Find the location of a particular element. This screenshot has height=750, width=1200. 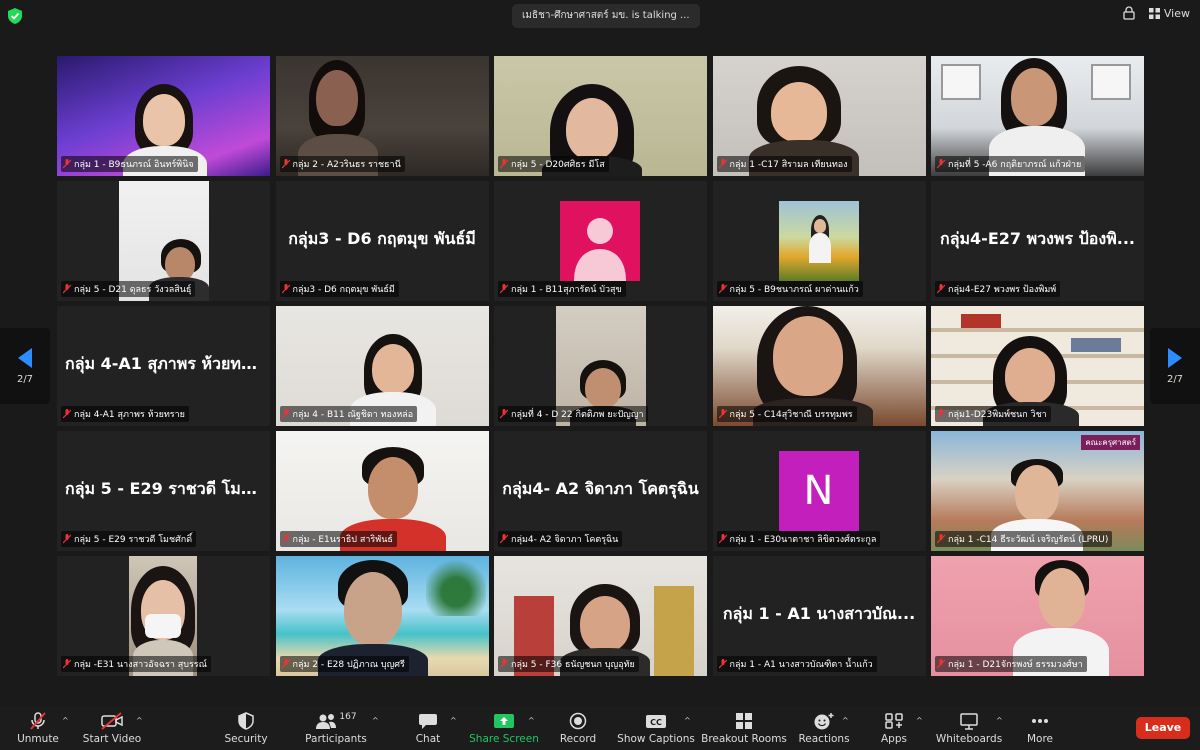

breakout-rooms-icon is located at coordinates (744, 720).